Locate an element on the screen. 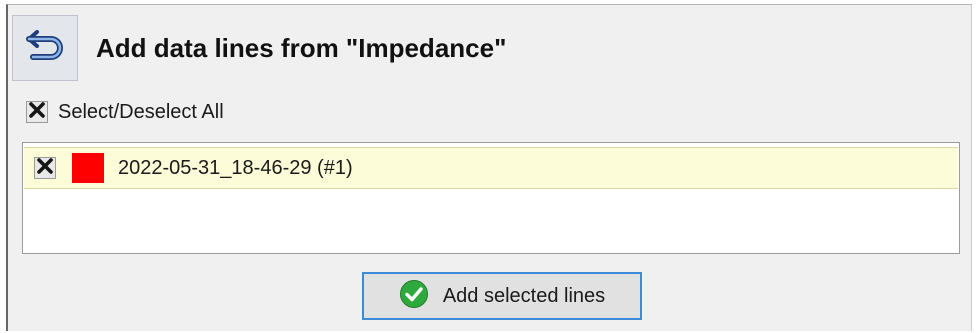 Image resolution: width=976 pixels, height=333 pixels. back-arrow-icon is located at coordinates (45, 48).